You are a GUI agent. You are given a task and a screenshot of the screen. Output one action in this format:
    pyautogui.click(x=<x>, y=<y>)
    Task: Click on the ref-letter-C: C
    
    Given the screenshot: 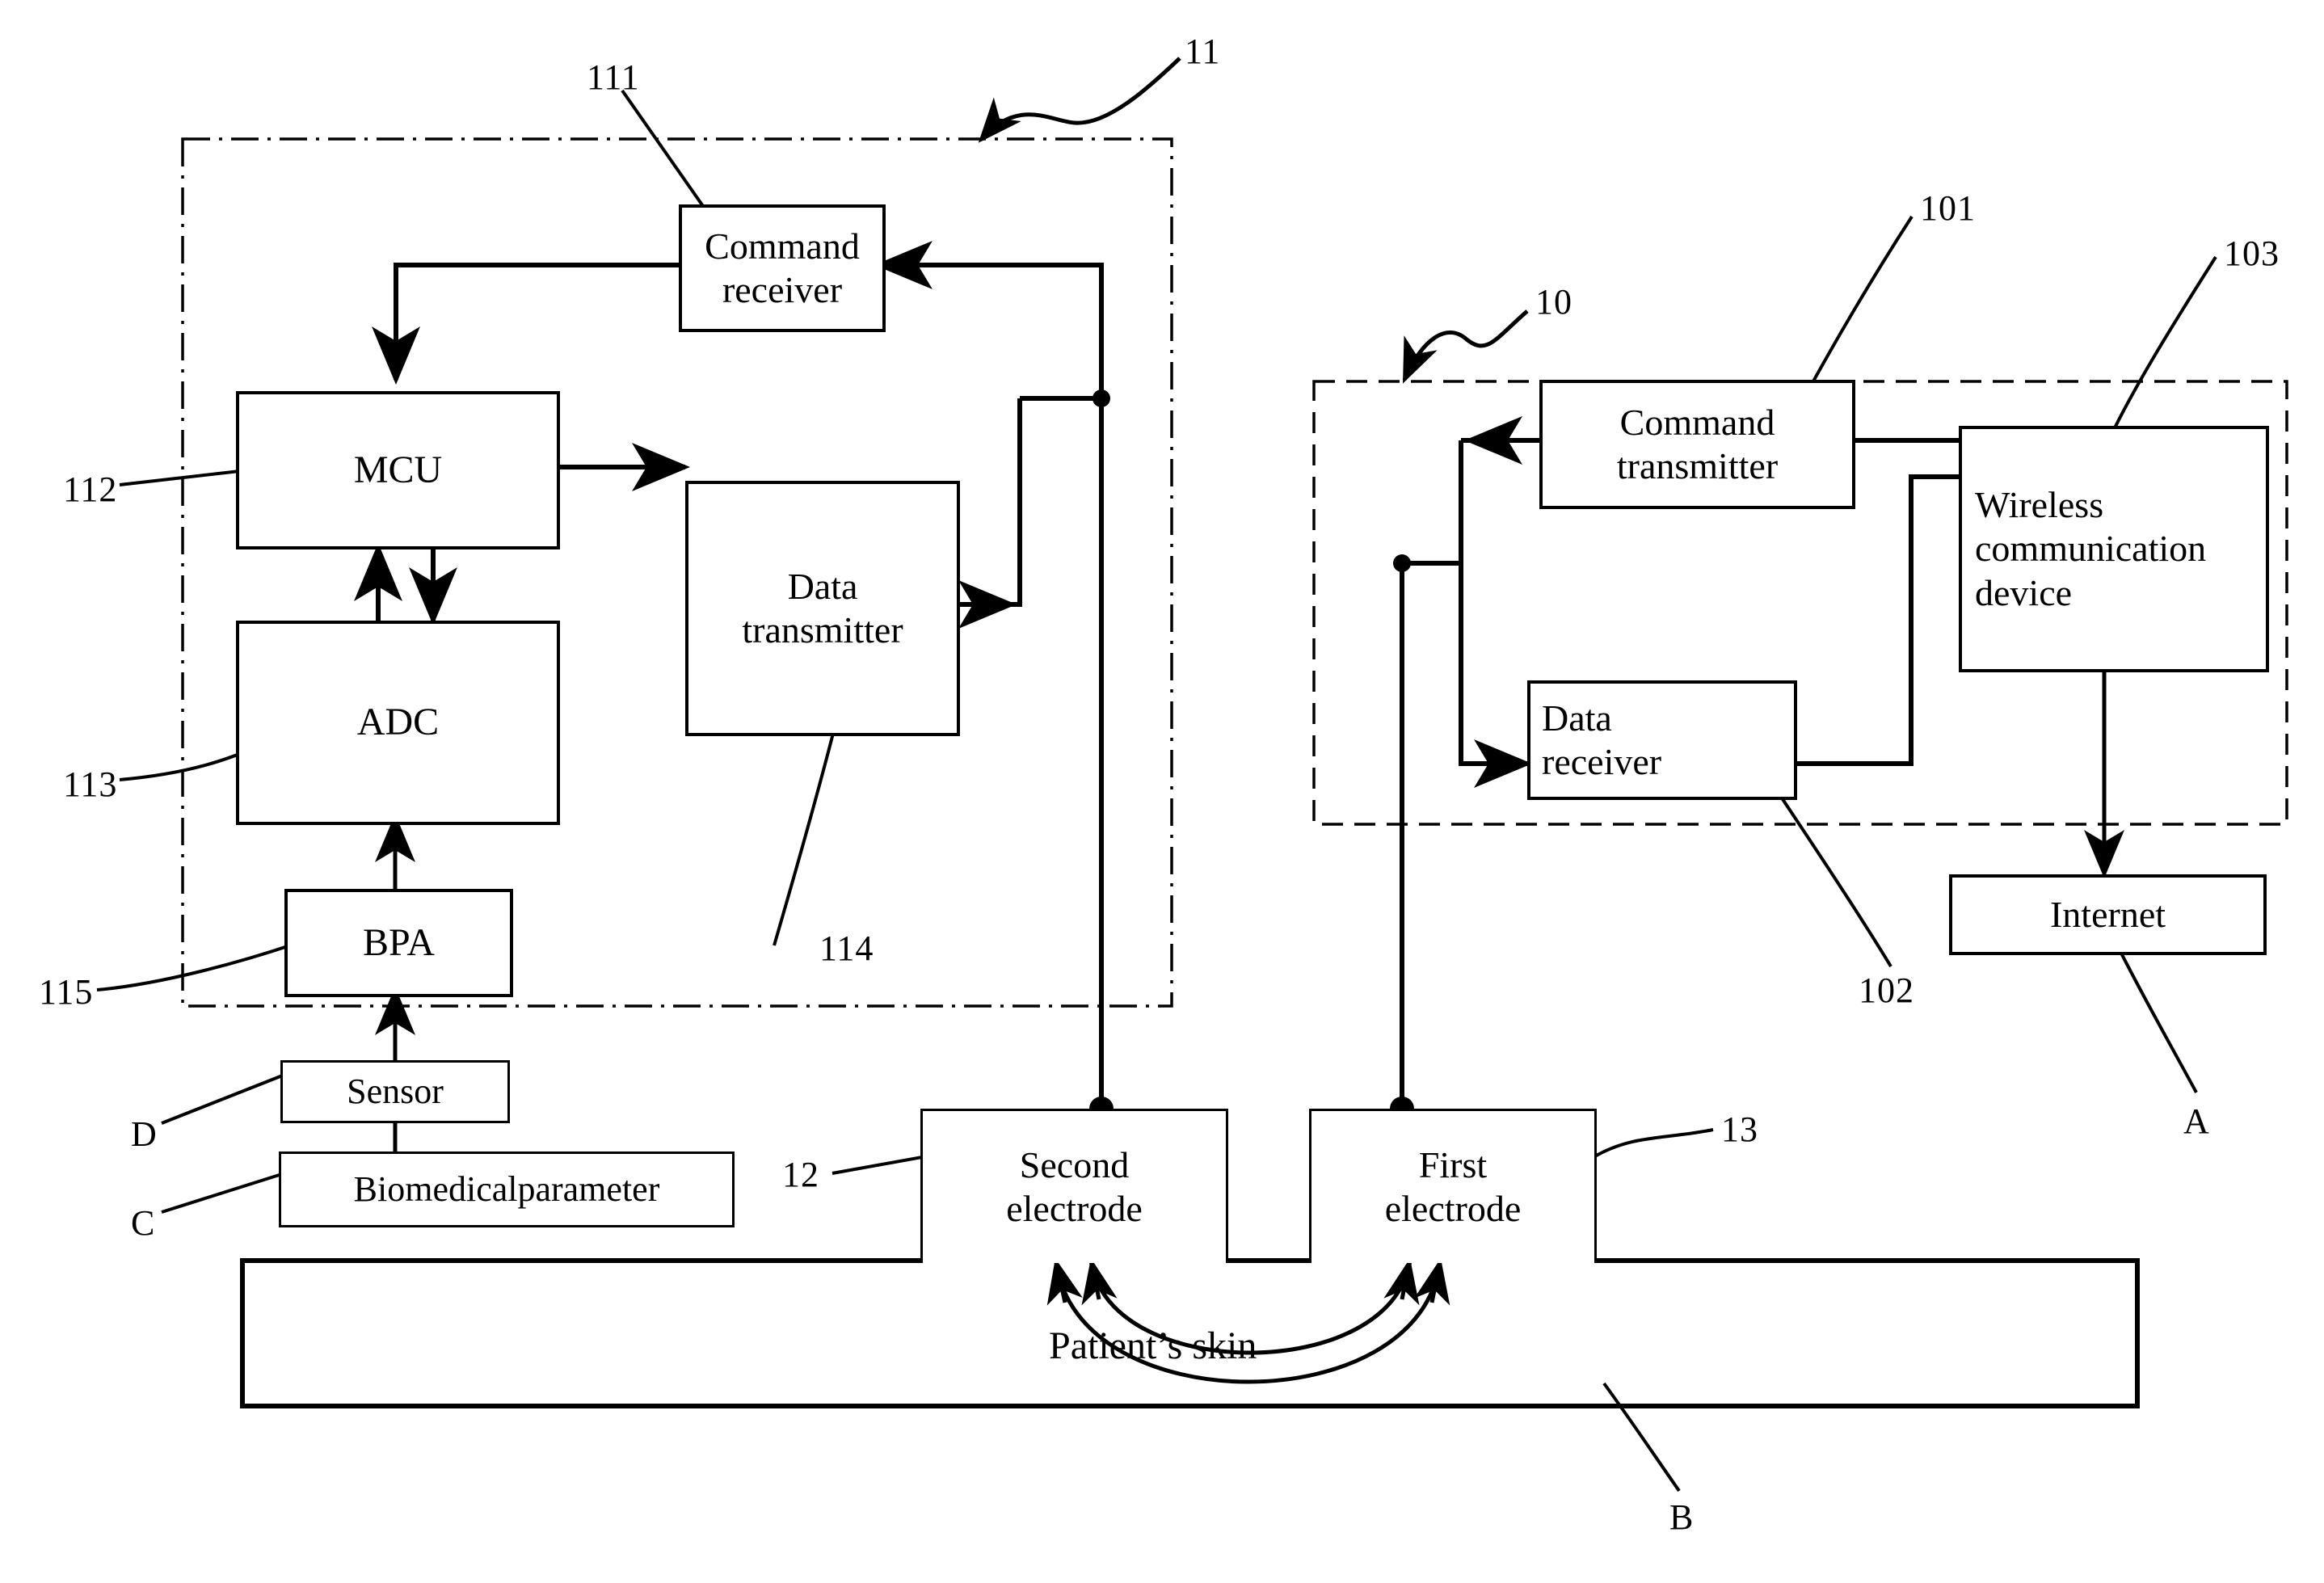 What is the action you would take?
    pyautogui.click(x=143, y=1223)
    